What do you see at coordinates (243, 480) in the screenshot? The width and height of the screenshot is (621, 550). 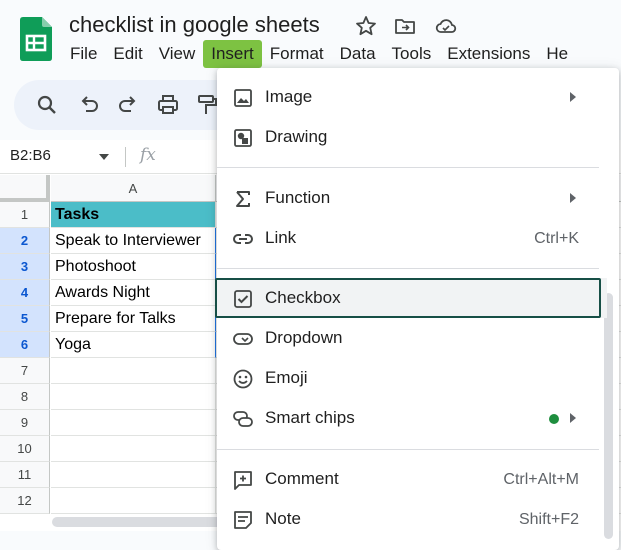 I see `comment-icon` at bounding box center [243, 480].